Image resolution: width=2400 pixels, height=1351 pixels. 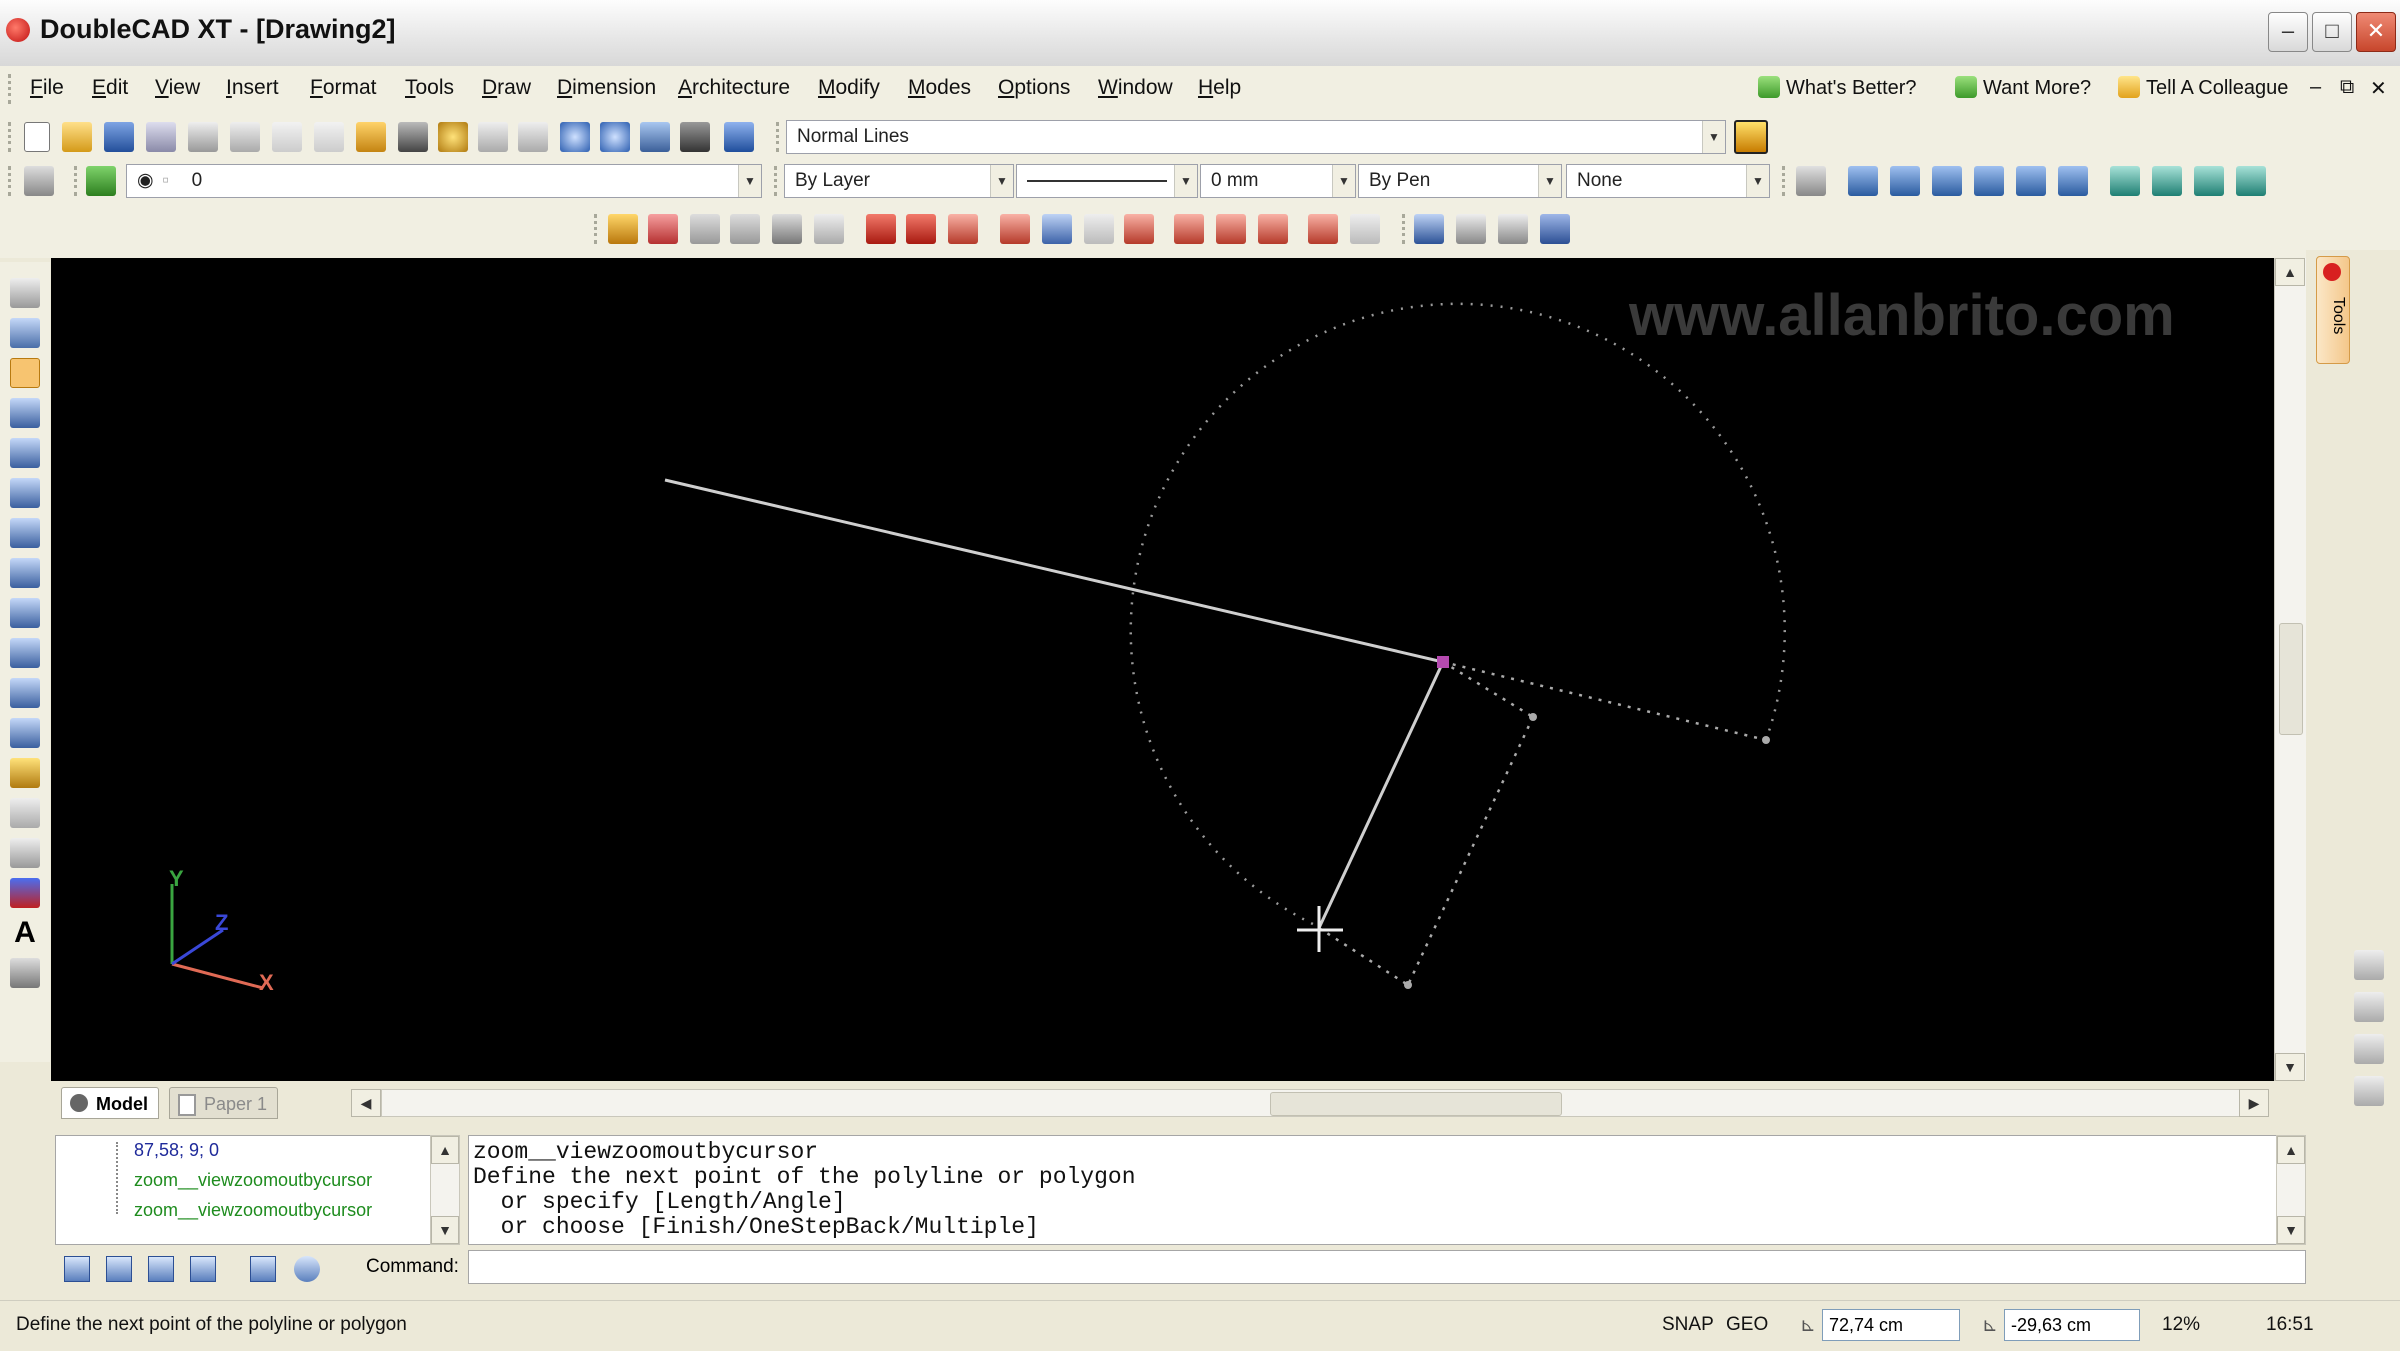 What do you see at coordinates (39, 181) in the screenshot?
I see `snap-settings-icon` at bounding box center [39, 181].